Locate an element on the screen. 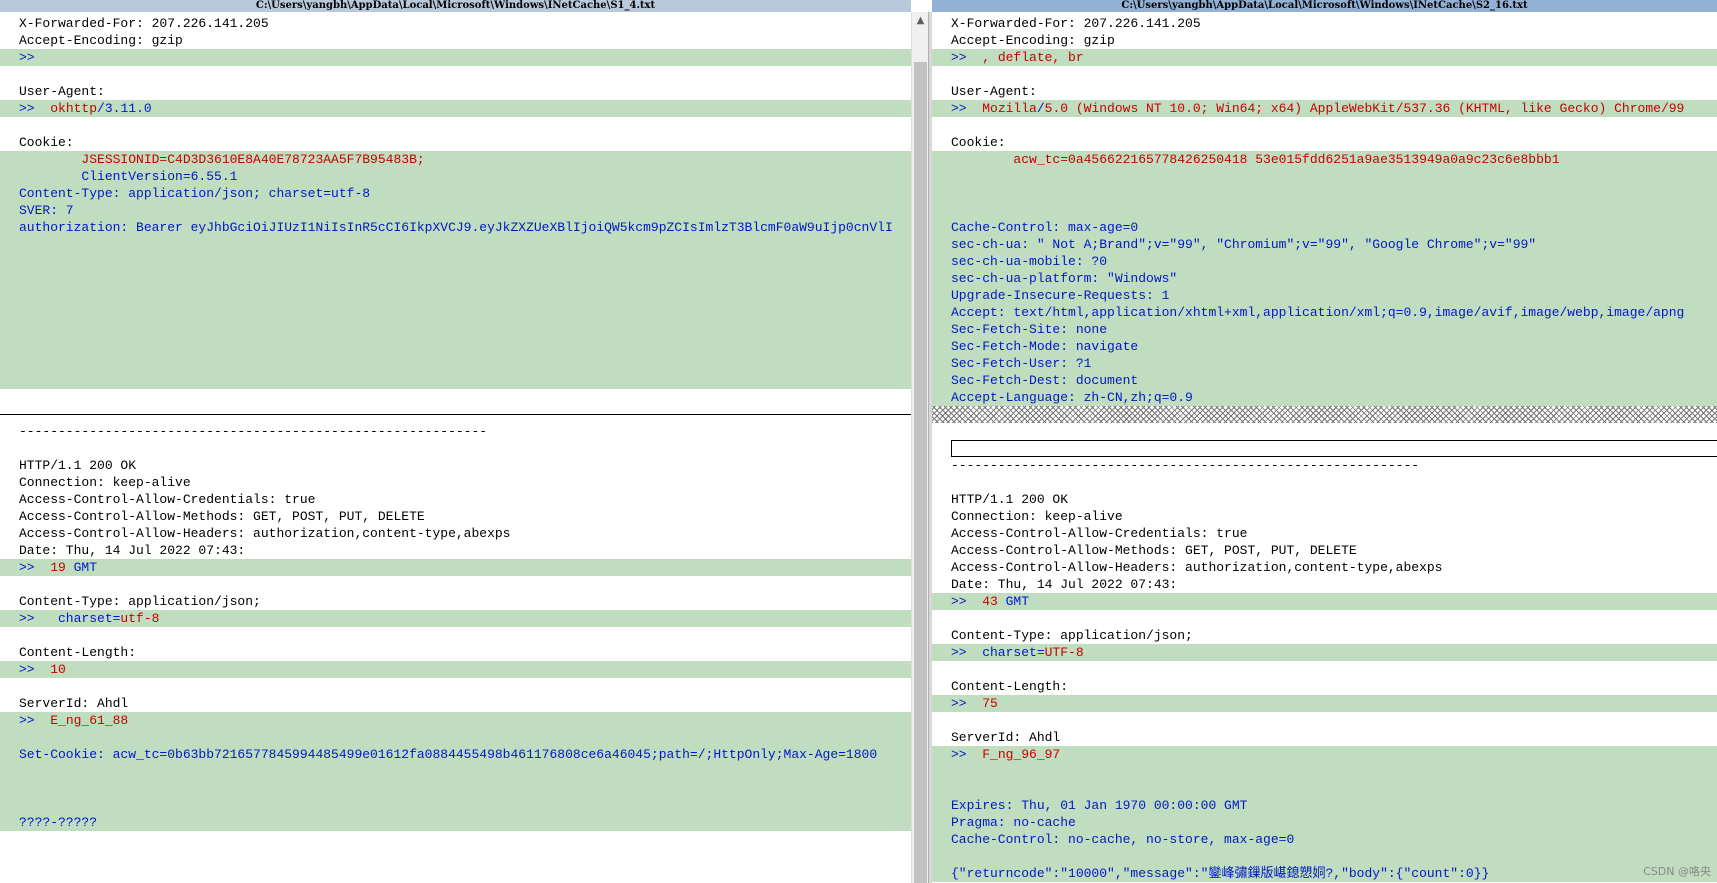 This screenshot has width=1717, height=883. diff-line: >> charset=utf-8 is located at coordinates (455, 618).